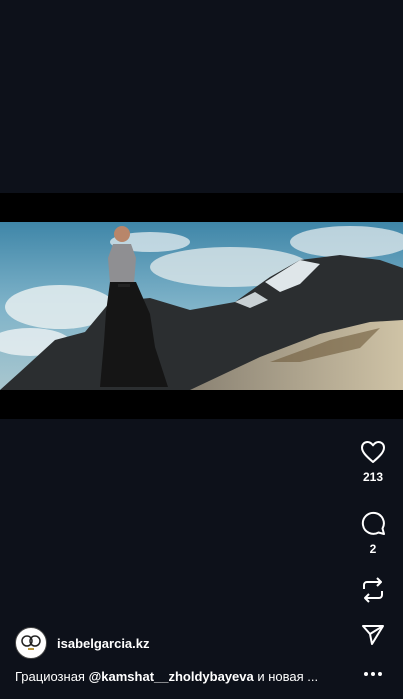 The height and width of the screenshot is (699, 403). I want to click on action-bar: 213 2, so click(373, 349).